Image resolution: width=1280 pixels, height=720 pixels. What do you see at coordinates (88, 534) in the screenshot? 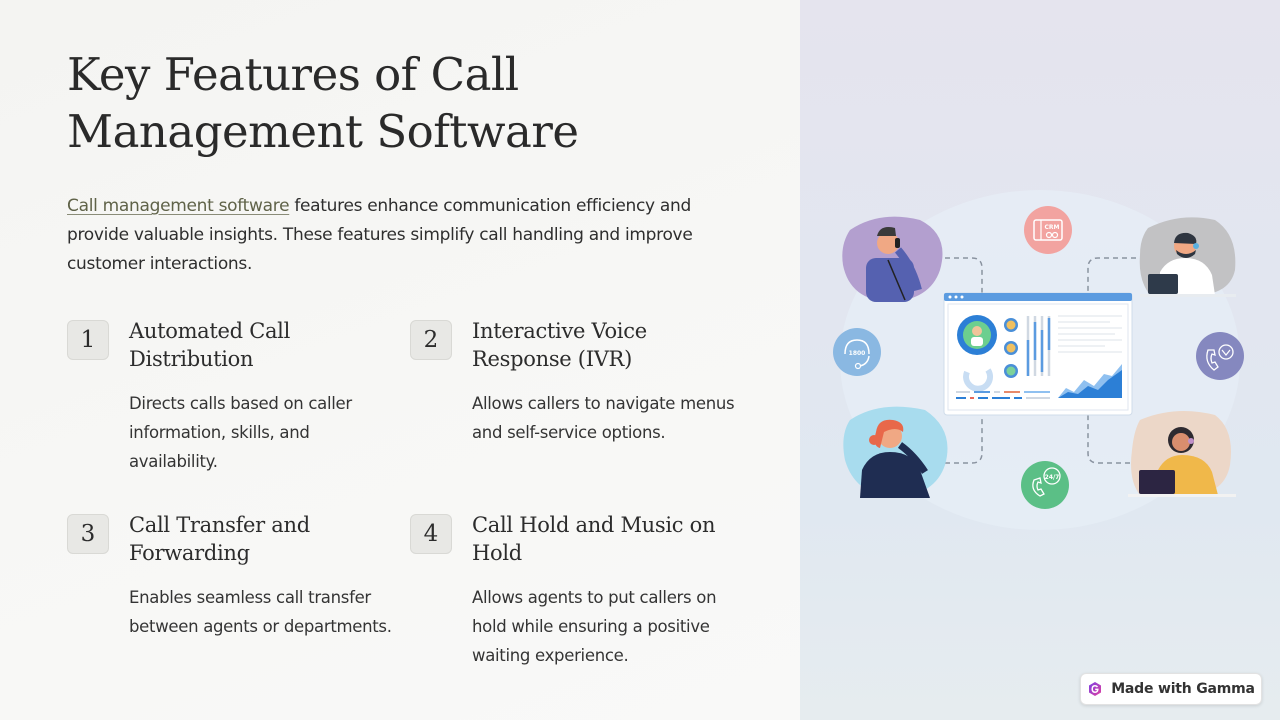
I see `feature-number: 3` at bounding box center [88, 534].